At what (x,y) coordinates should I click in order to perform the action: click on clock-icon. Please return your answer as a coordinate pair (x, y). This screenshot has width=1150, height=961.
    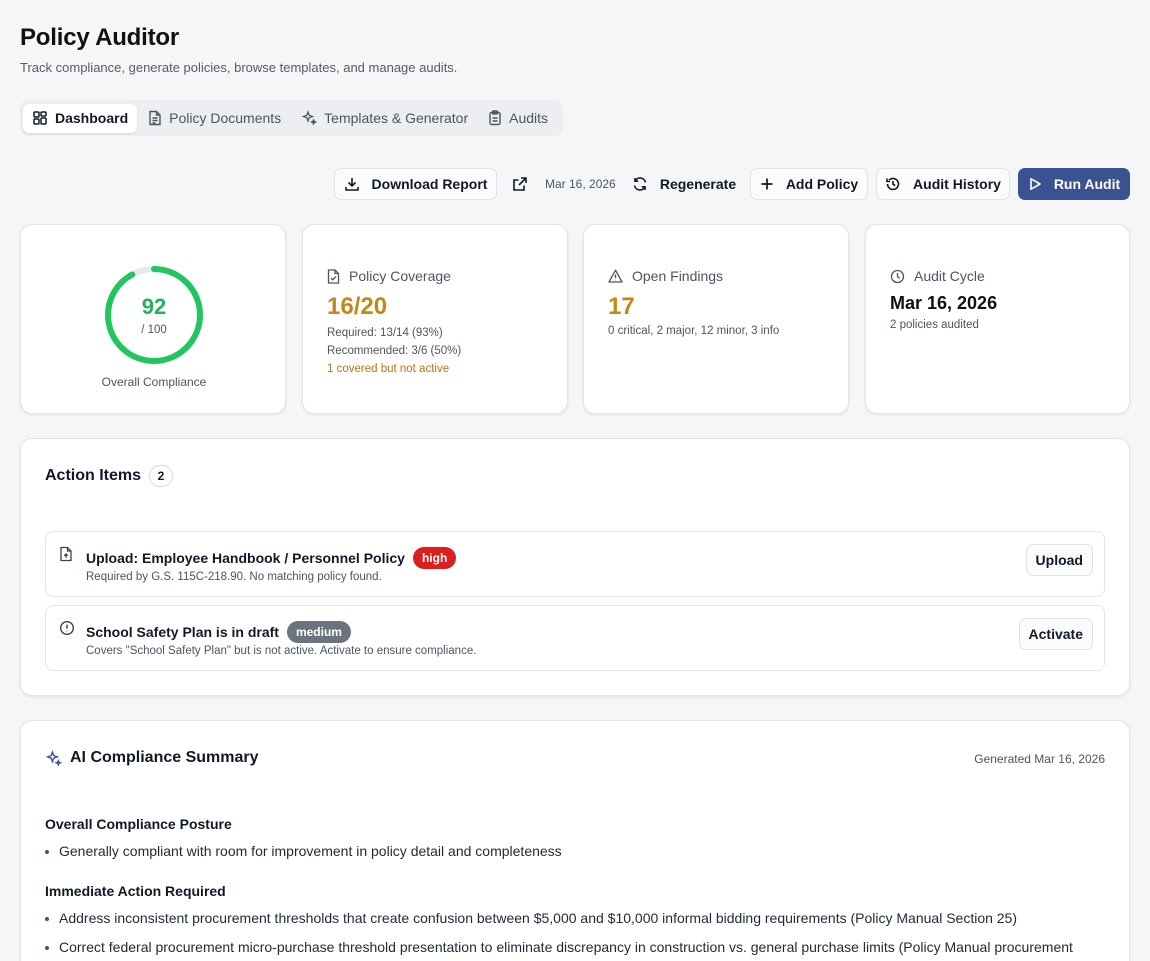
    Looking at the image, I should click on (897, 276).